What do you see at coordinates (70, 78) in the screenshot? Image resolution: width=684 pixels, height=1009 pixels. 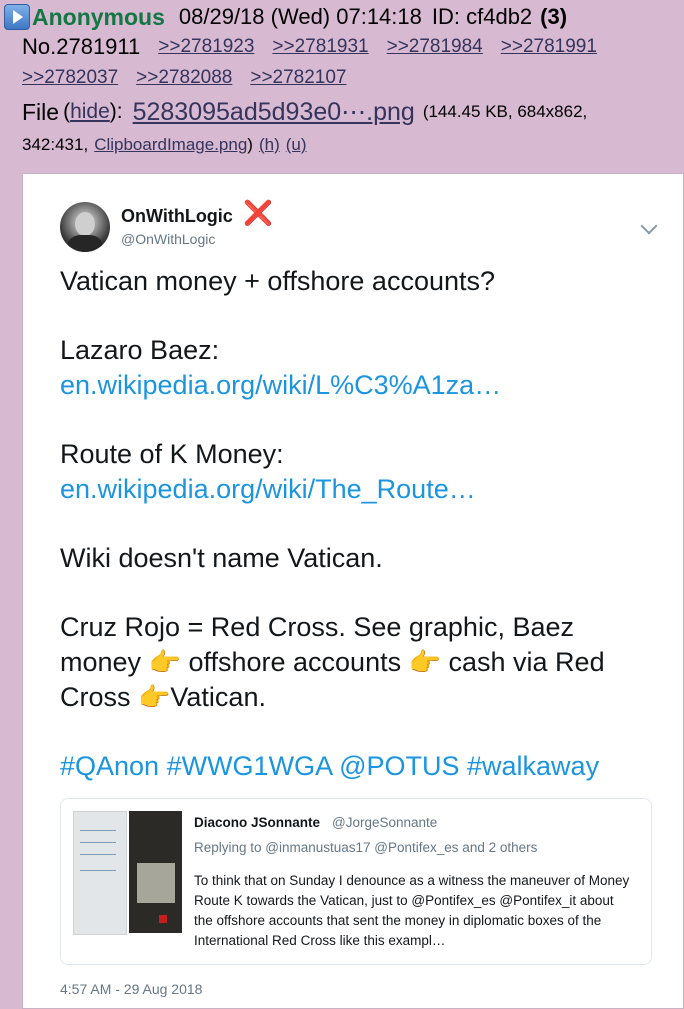 I see `reply-link: >>2782037` at bounding box center [70, 78].